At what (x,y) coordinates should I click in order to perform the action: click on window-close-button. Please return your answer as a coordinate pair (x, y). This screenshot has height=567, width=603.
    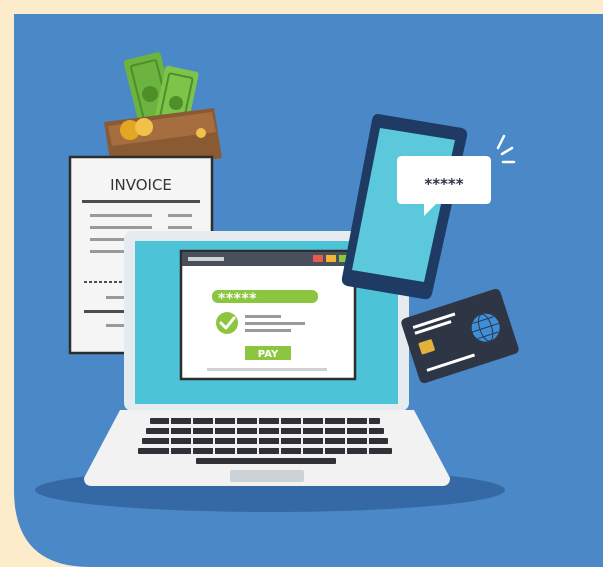
    Looking at the image, I should click on (318, 258).